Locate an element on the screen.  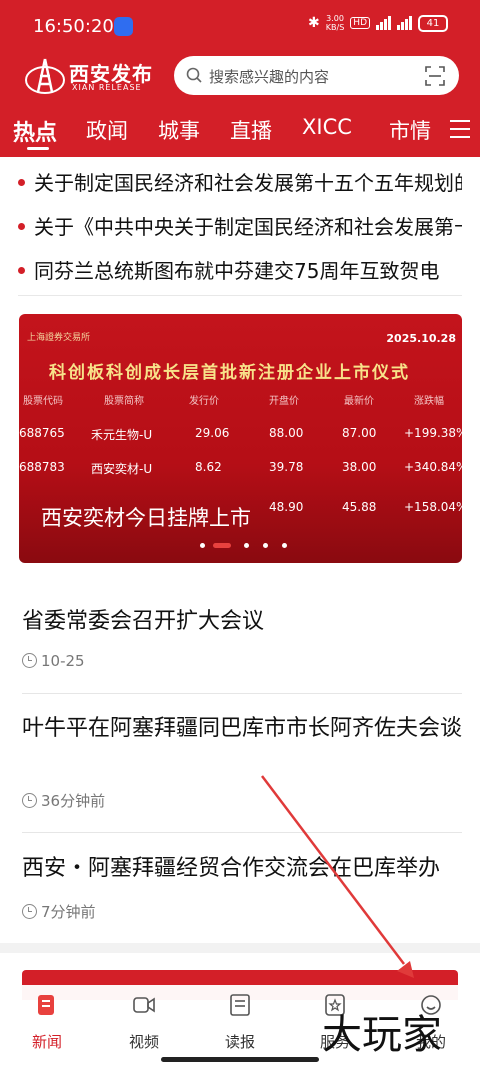
annotation-arrow is located at coordinates (337, 876).